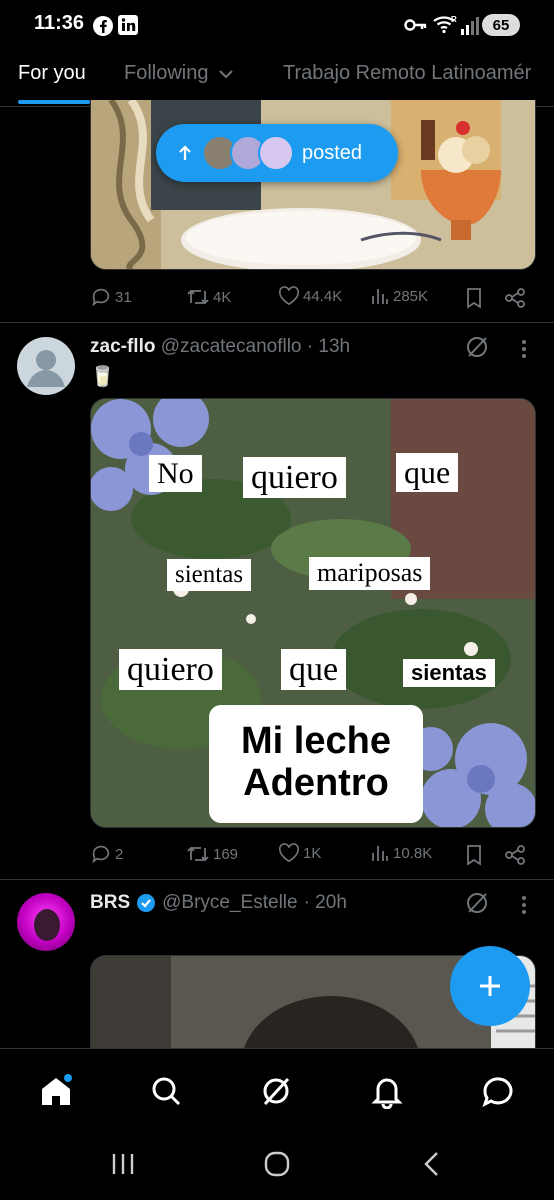 This screenshot has height=1200, width=554. I want to click on repost-count: 4K, so click(222, 297).